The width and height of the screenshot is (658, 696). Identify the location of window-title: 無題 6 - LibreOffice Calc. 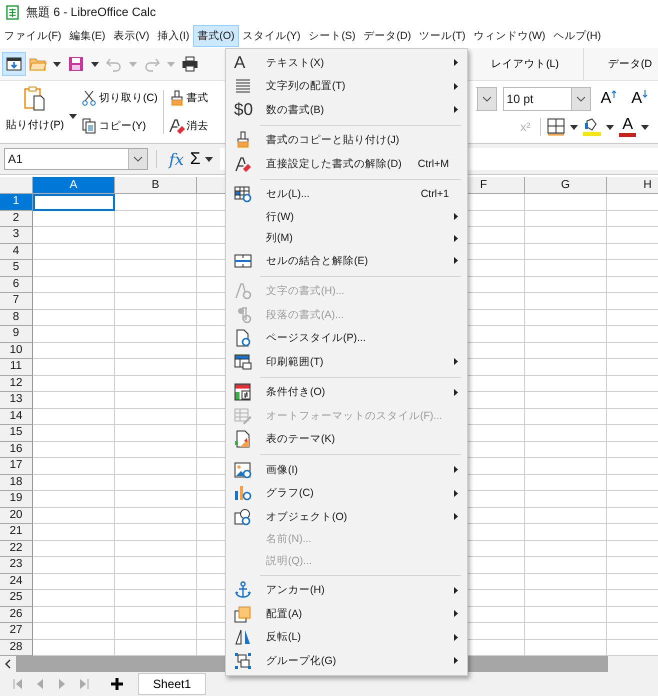
(91, 12).